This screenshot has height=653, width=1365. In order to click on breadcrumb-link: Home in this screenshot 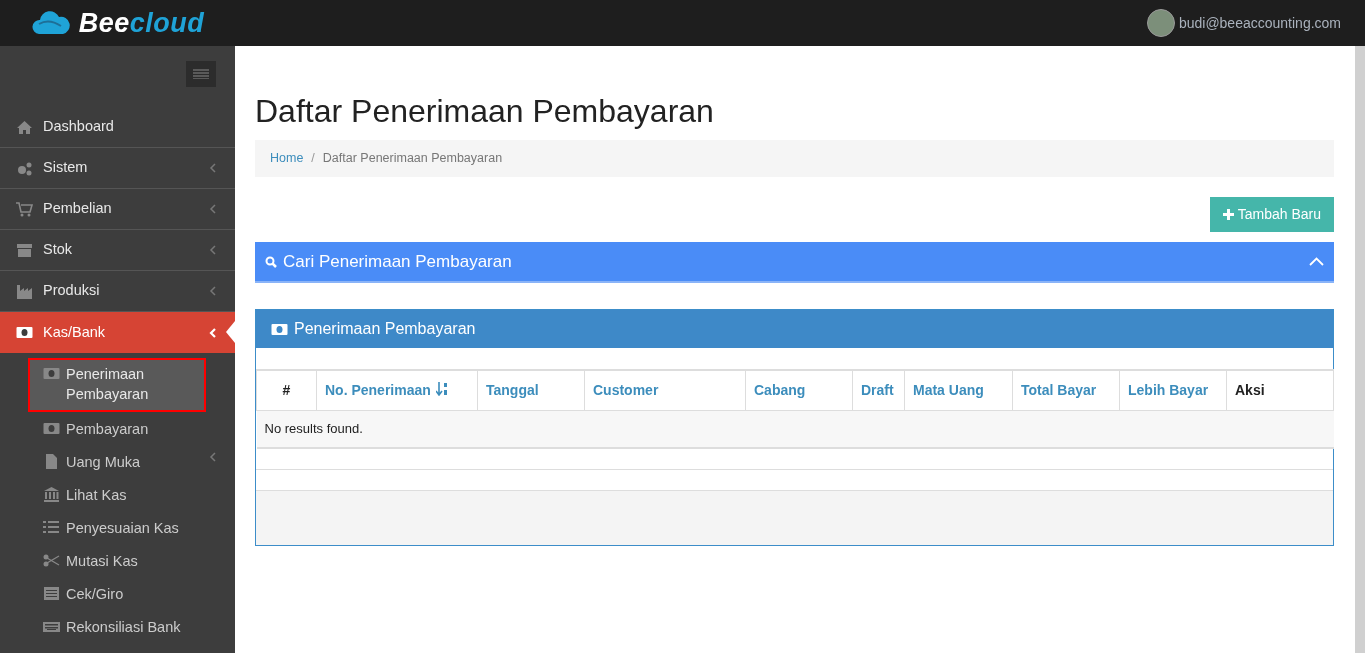, I will do `click(287, 159)`.